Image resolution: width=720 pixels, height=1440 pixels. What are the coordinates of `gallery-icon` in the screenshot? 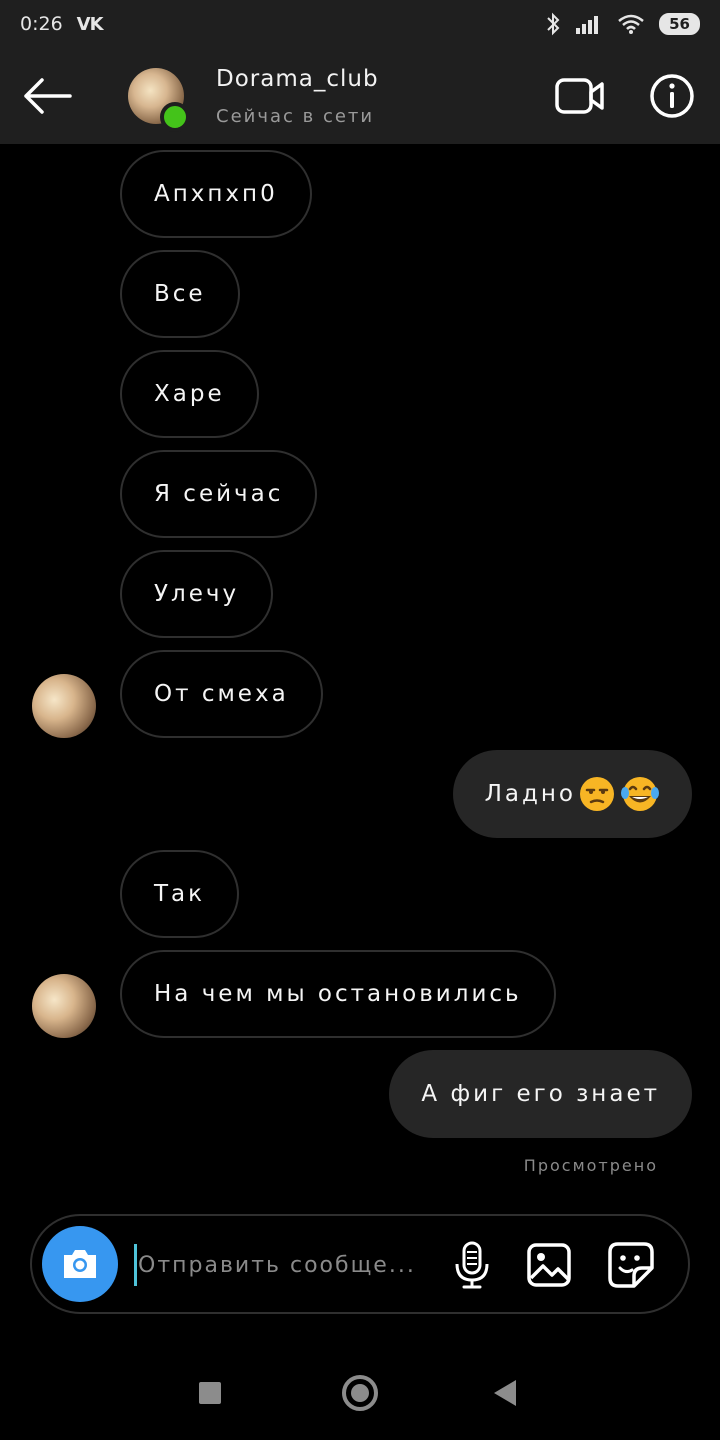 It's located at (549, 1265).